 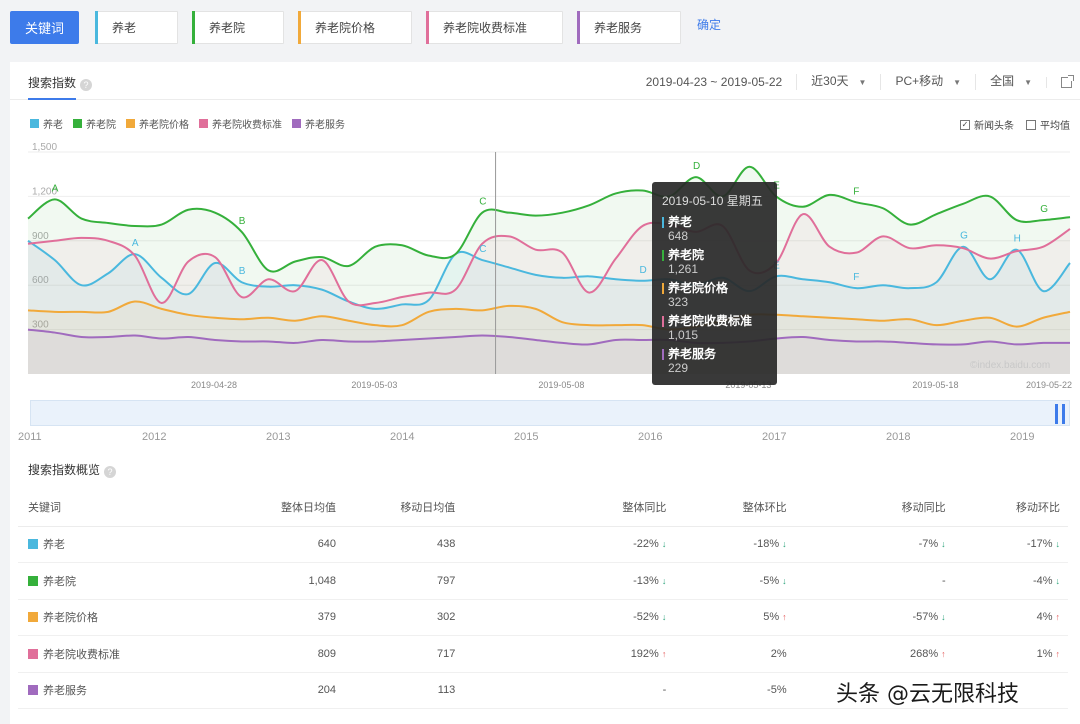 I want to click on cell-total-mom: -18% ↓, so click(x=726, y=544).